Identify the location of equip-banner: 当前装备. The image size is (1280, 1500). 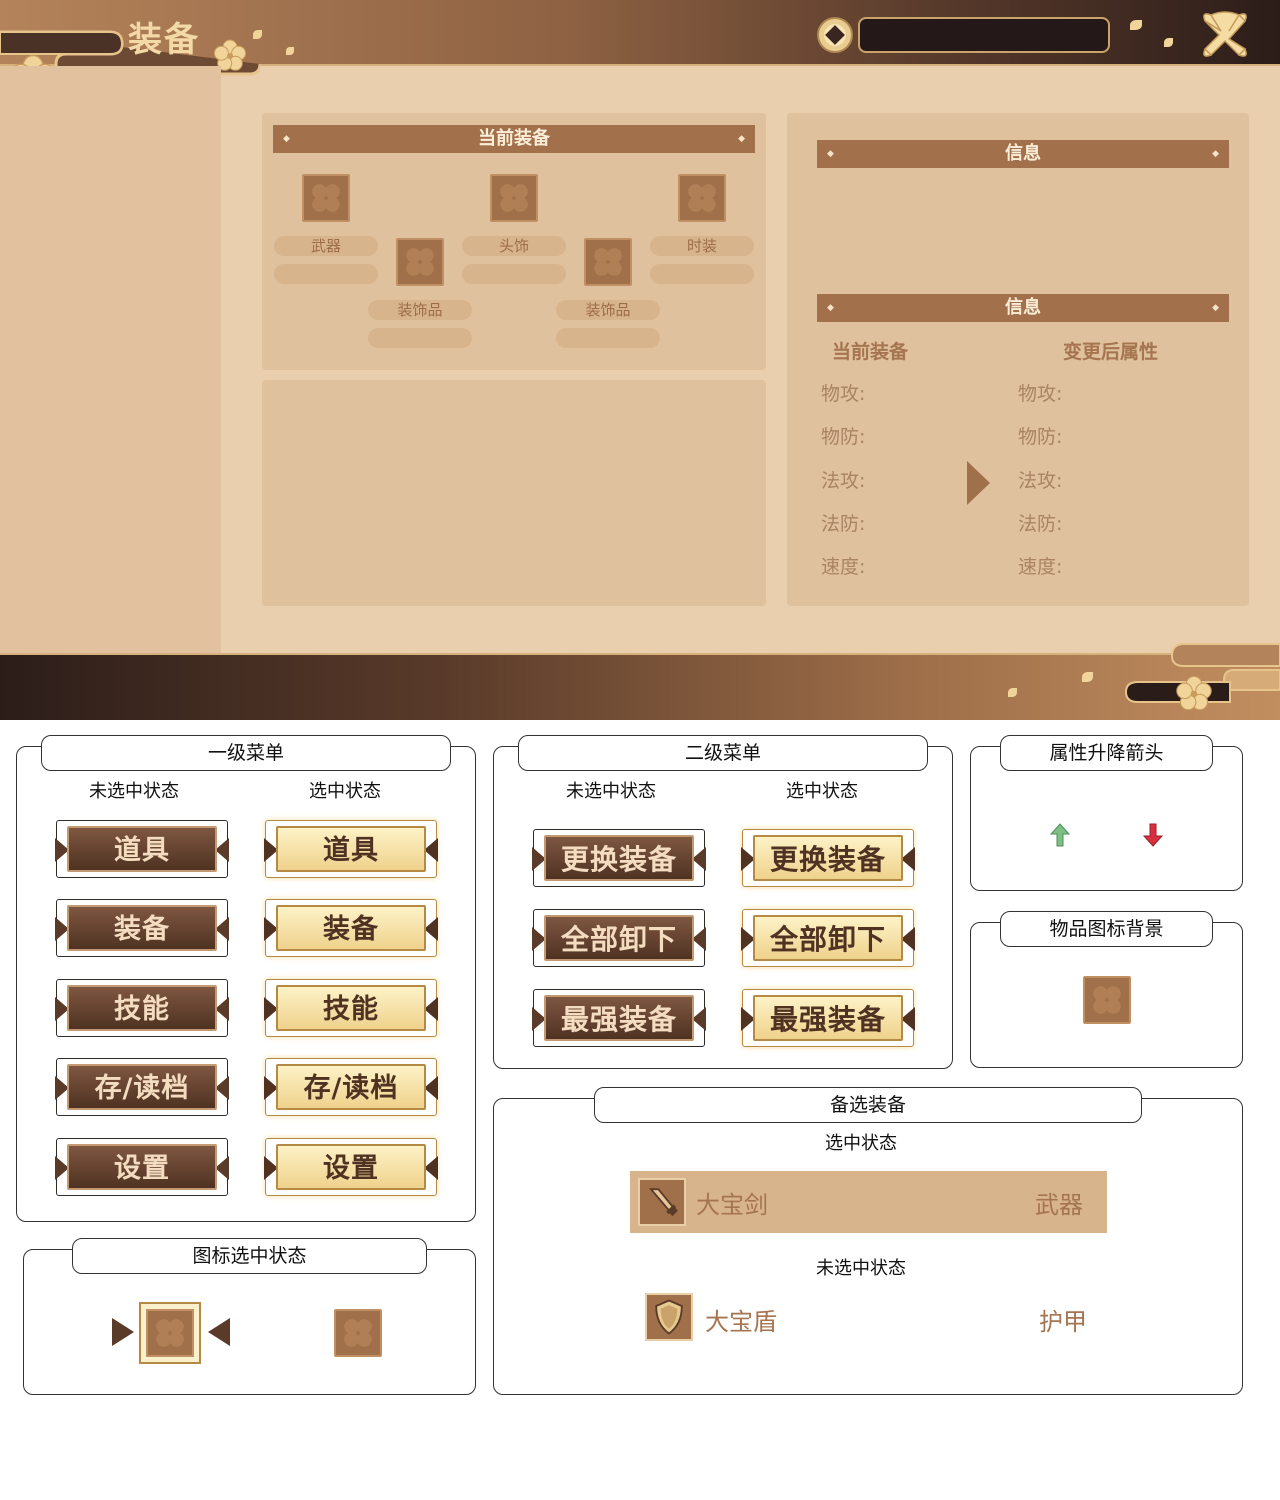
(514, 139).